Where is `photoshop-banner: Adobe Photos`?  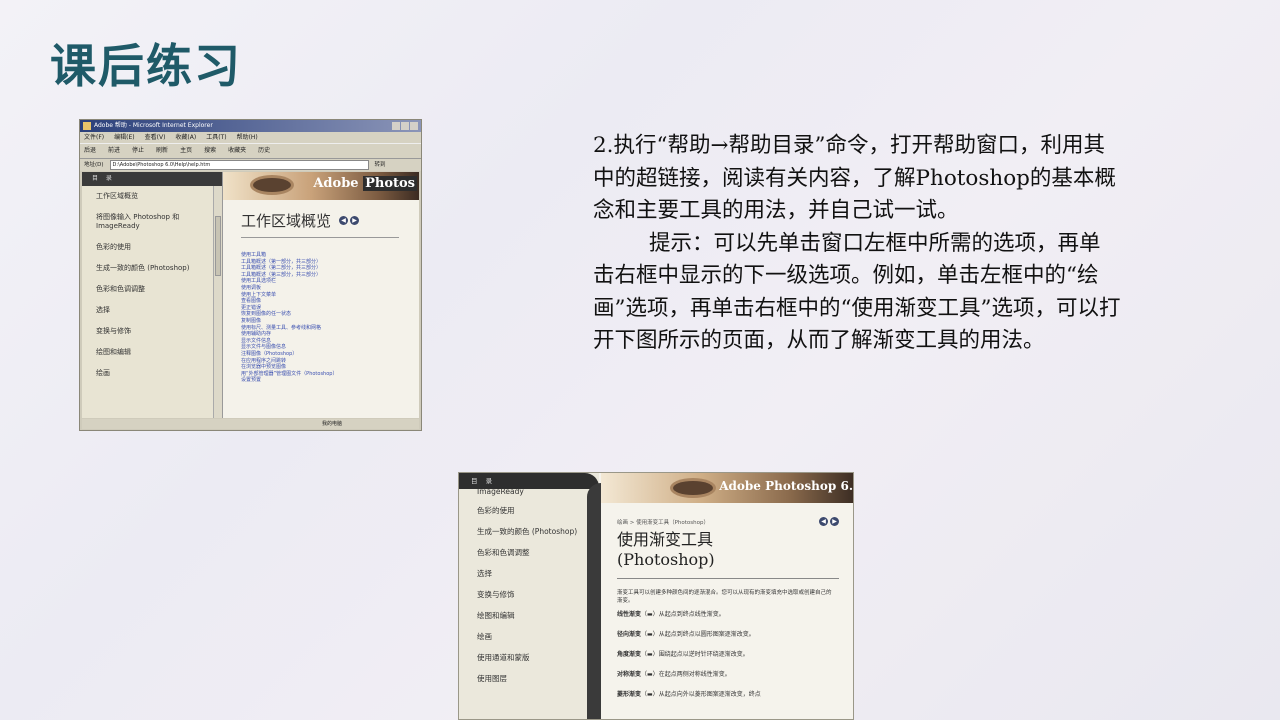 photoshop-banner: Adobe Photos is located at coordinates (321, 186).